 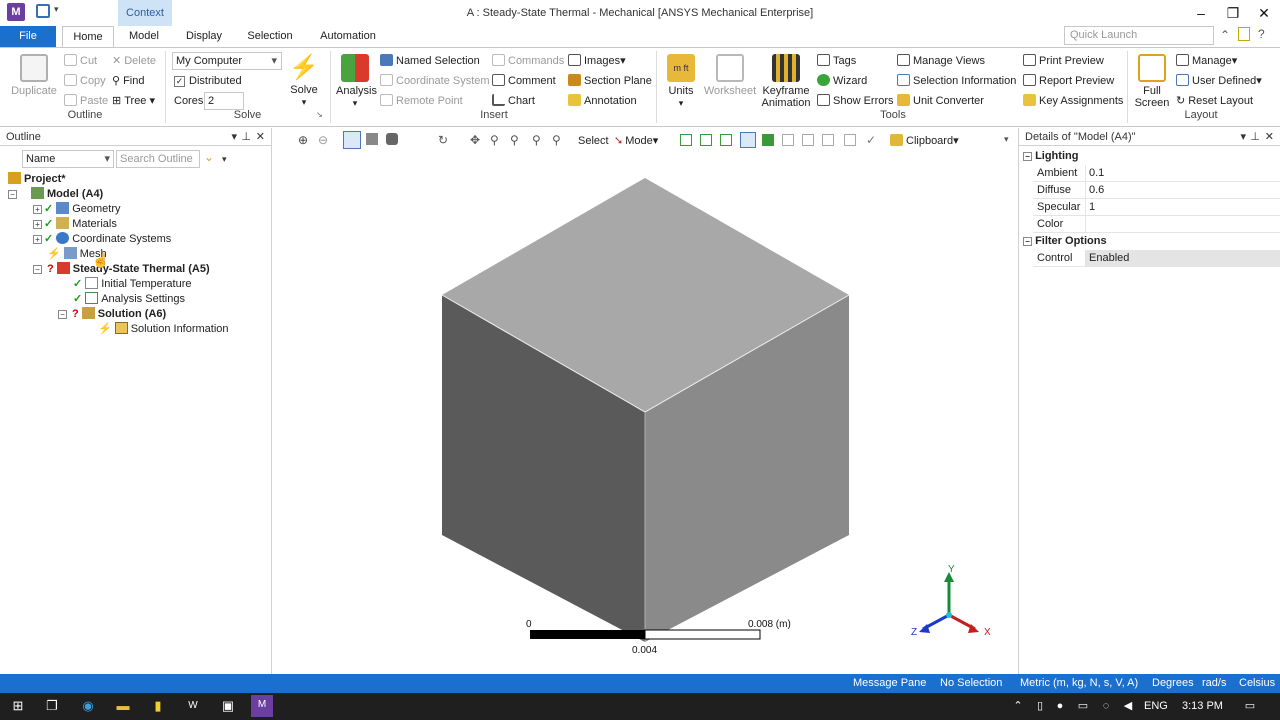 What do you see at coordinates (593, 141) in the screenshot?
I see `select-button: Select` at bounding box center [593, 141].